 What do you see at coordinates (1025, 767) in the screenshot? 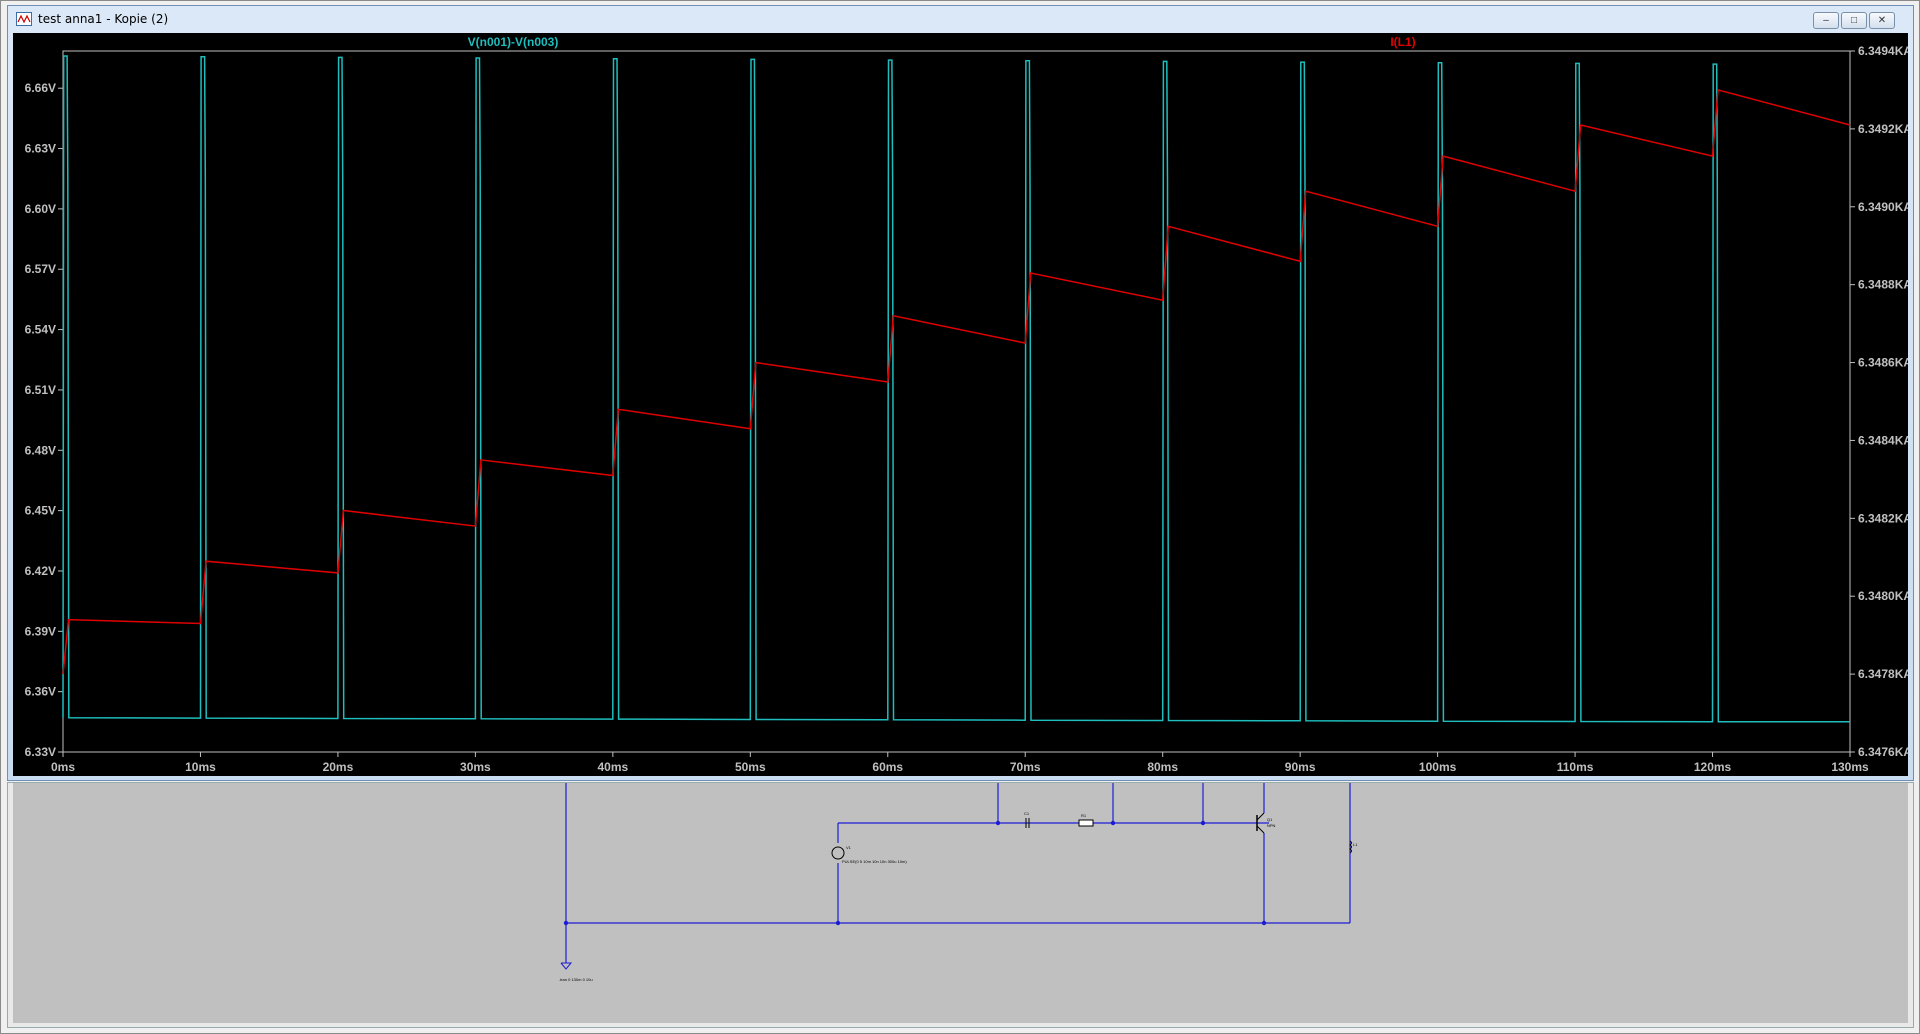
I see `x-tick-label: 70ms` at bounding box center [1025, 767].